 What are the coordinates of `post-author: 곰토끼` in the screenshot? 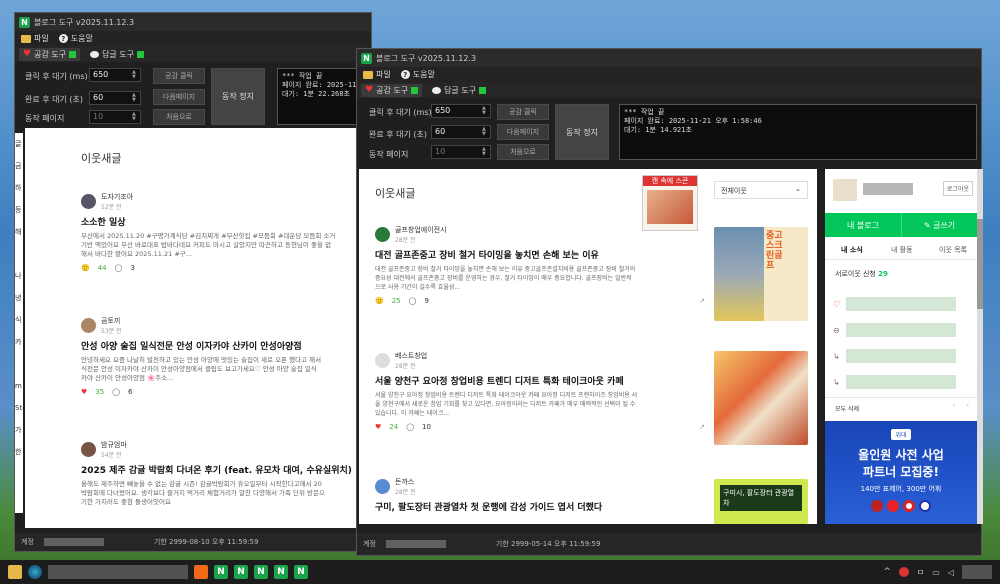 It's located at (111, 321).